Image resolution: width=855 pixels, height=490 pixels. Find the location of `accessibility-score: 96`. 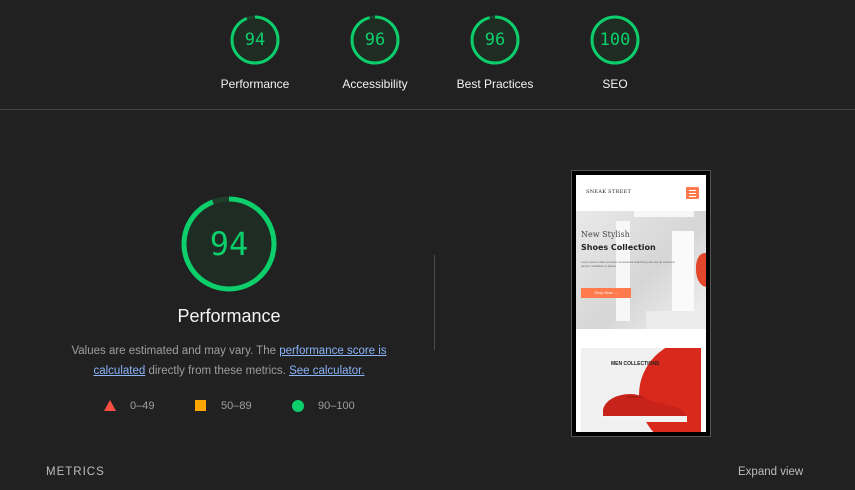

accessibility-score: 96 is located at coordinates (375, 40).